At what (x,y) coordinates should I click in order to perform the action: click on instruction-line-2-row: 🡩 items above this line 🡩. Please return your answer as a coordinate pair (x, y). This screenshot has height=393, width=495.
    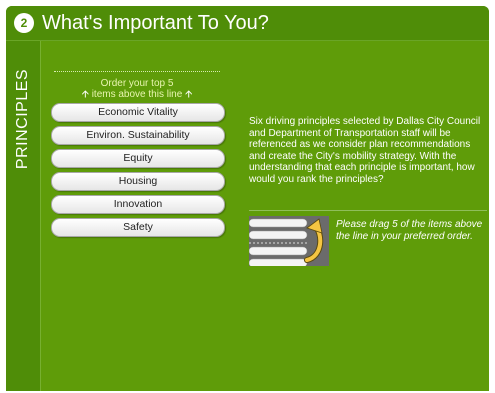
    Looking at the image, I should click on (137, 94).